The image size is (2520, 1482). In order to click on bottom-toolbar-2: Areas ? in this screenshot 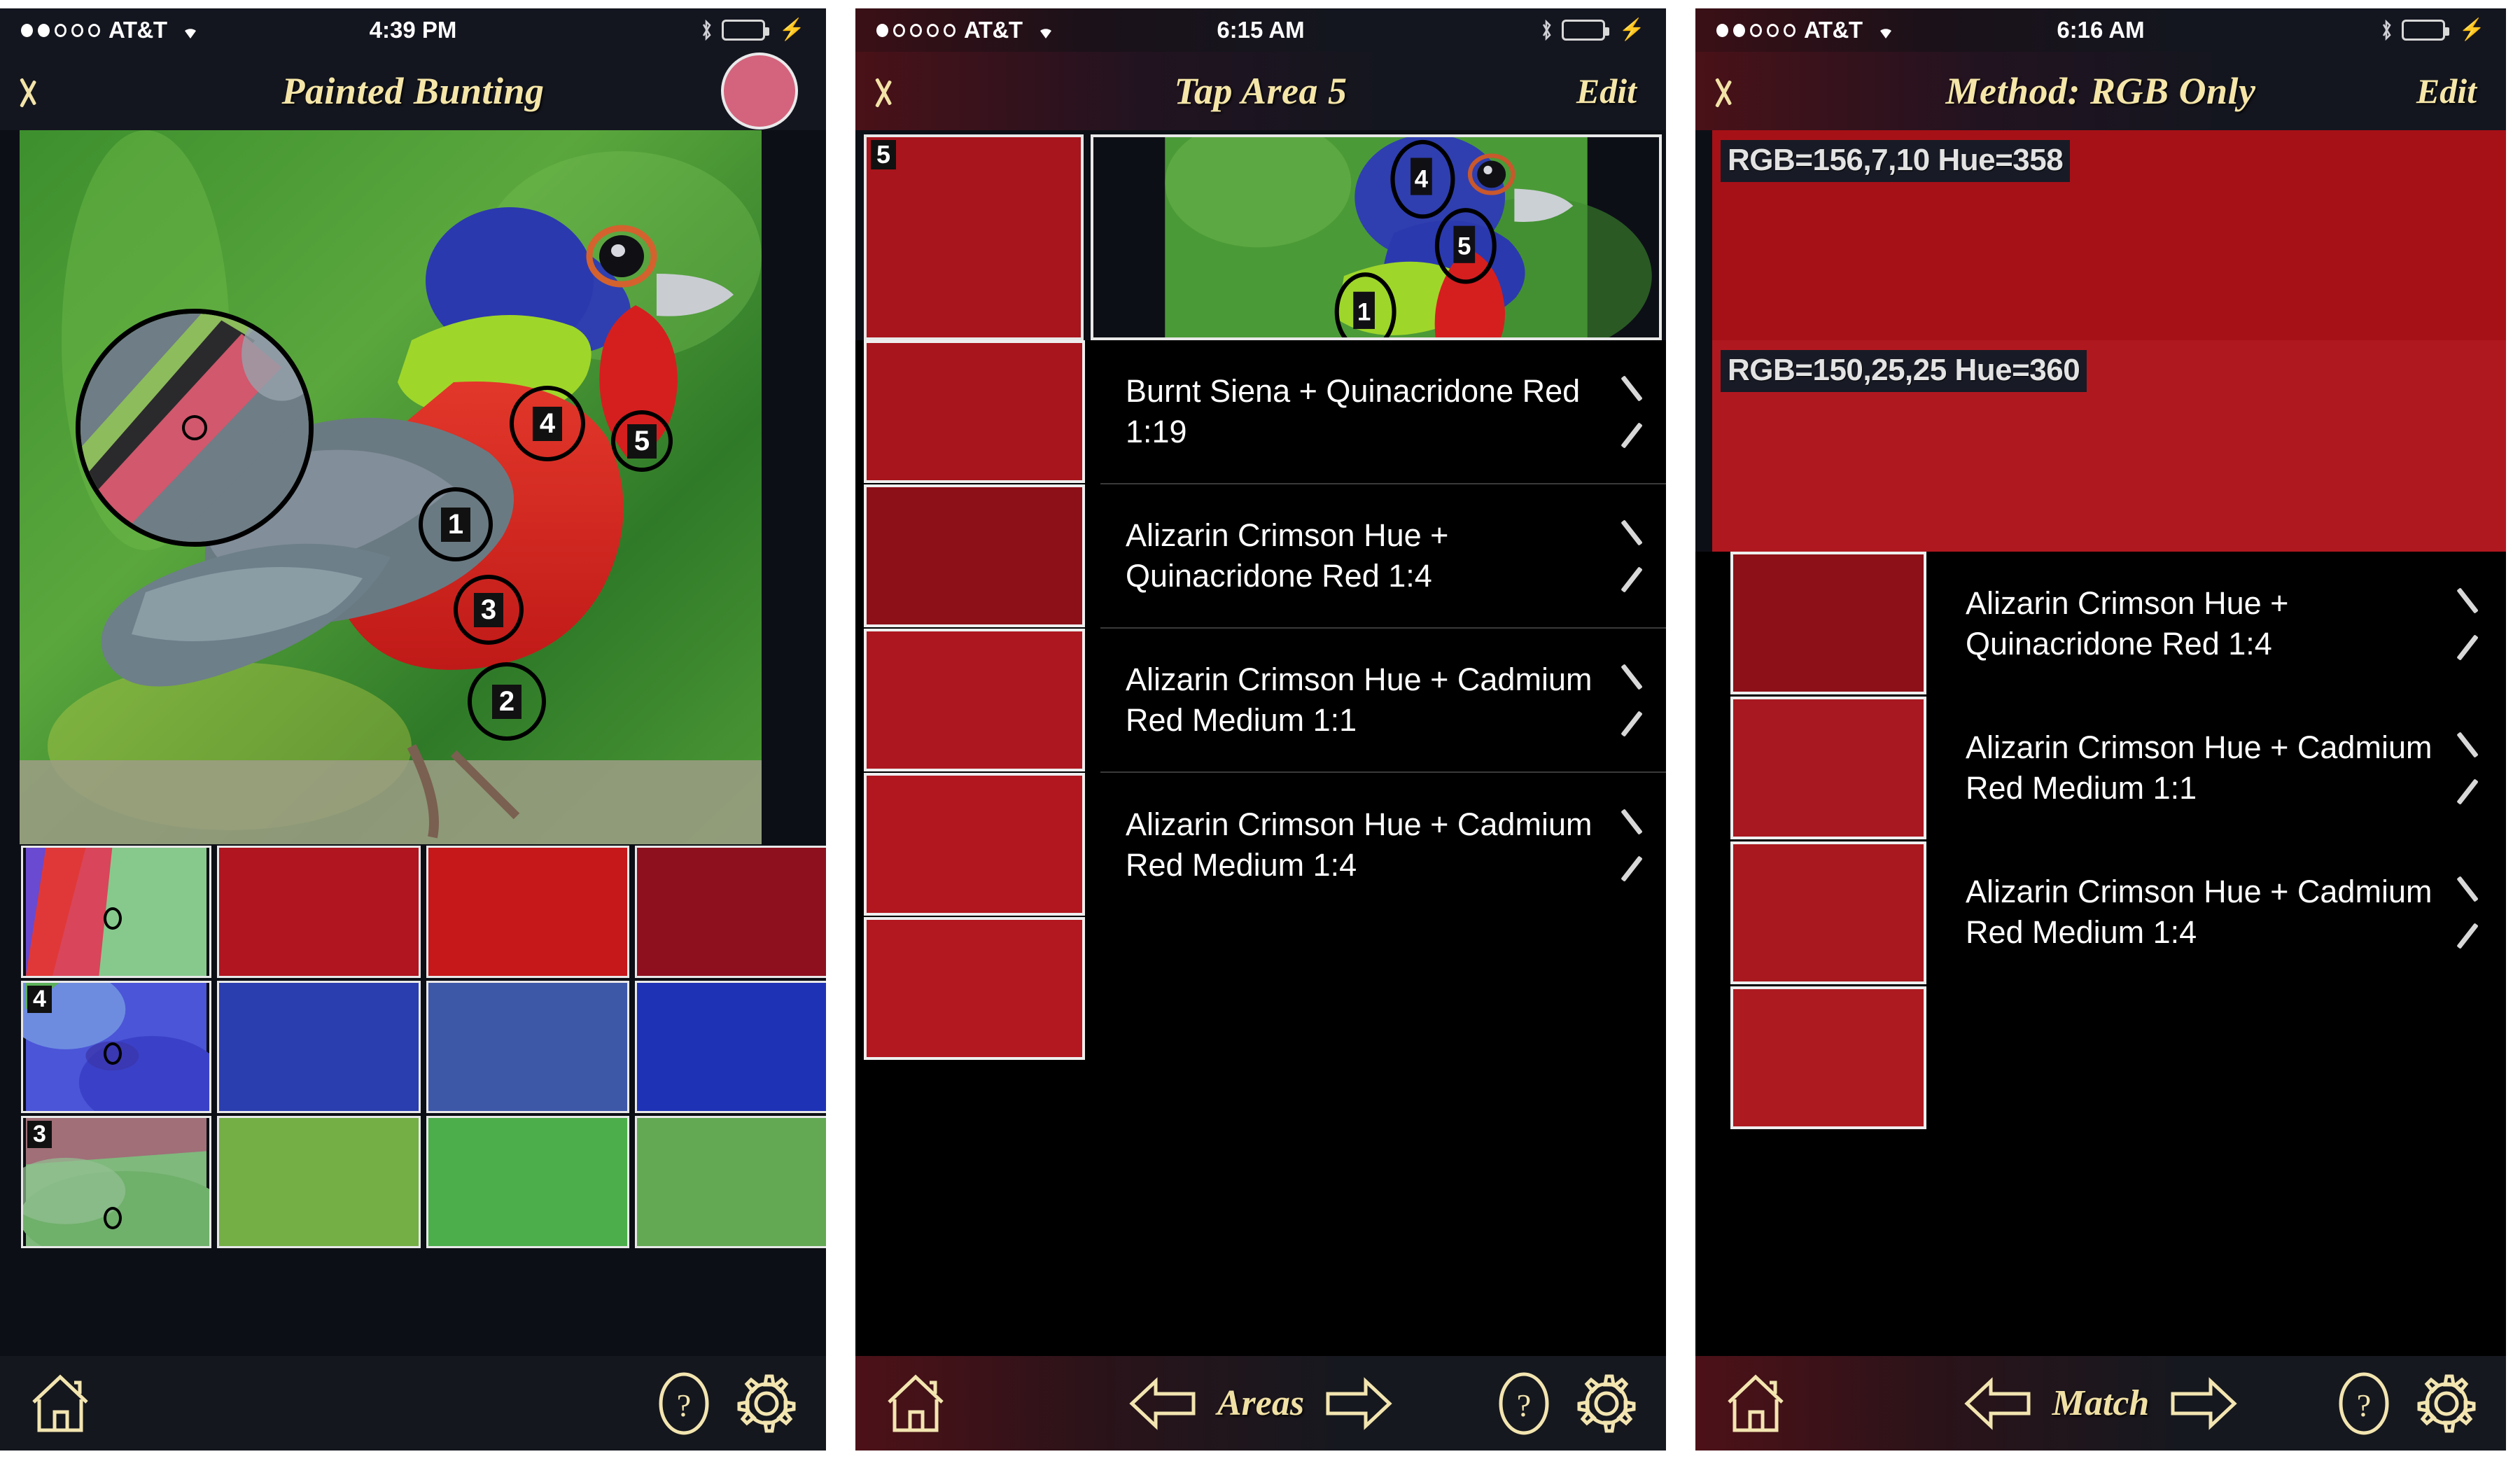, I will do `click(1260, 1403)`.